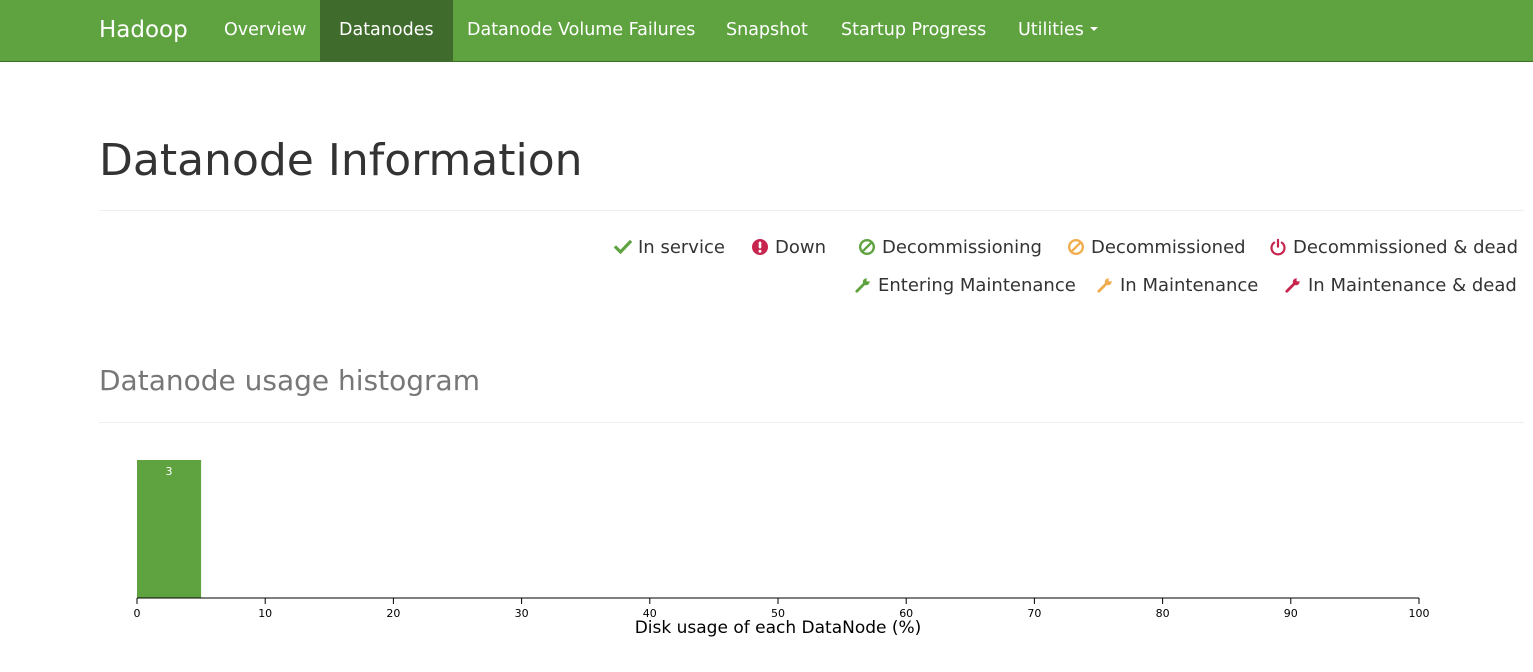  Describe the element at coordinates (1093, 29) in the screenshot. I see `caret-down-icon` at that location.